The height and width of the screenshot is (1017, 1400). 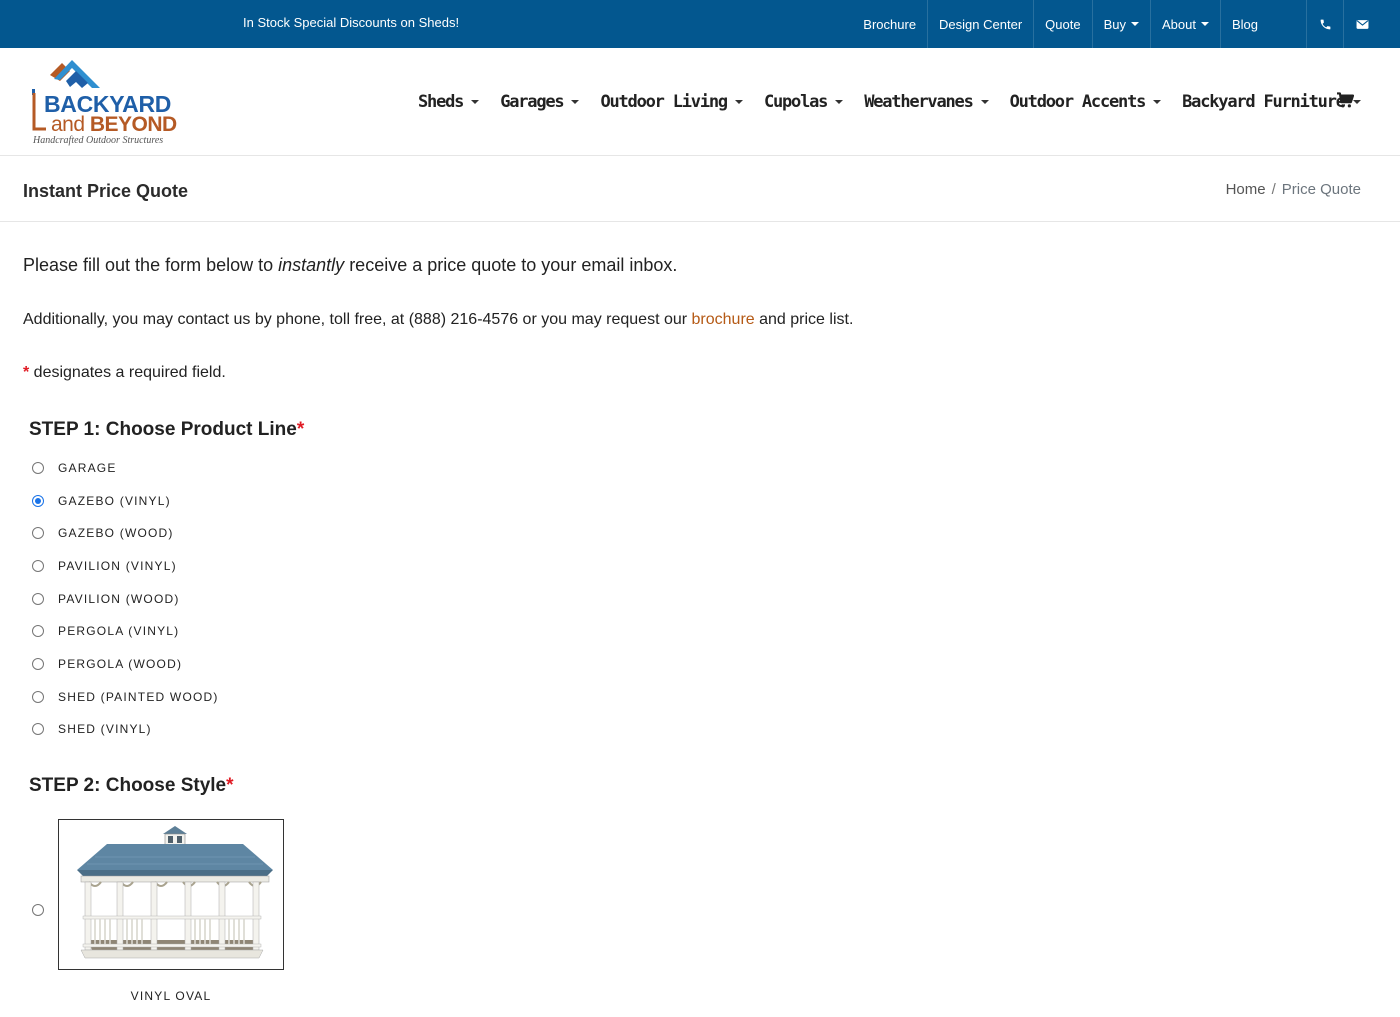 What do you see at coordinates (1114, 24) in the screenshot?
I see `top-nav-buy-label: Buy` at bounding box center [1114, 24].